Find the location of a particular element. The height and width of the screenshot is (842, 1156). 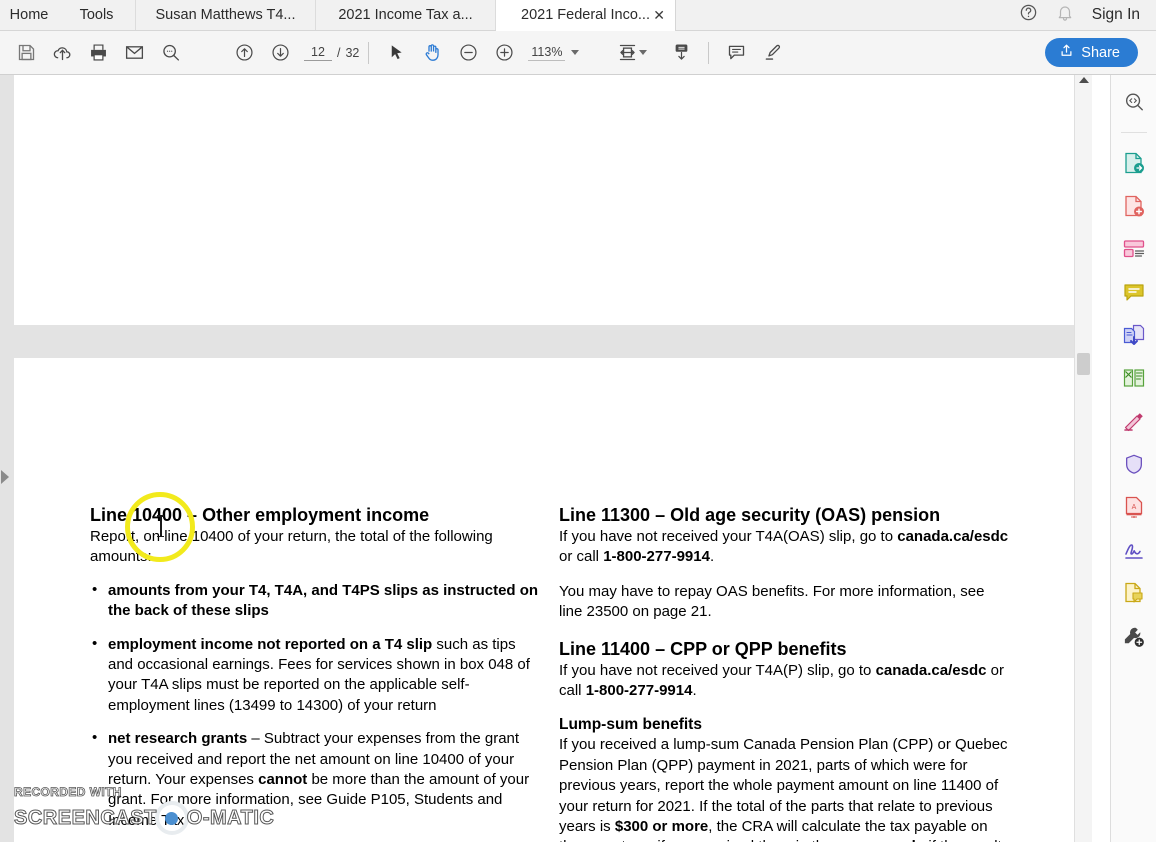

share-button: Share is located at coordinates (1091, 52).